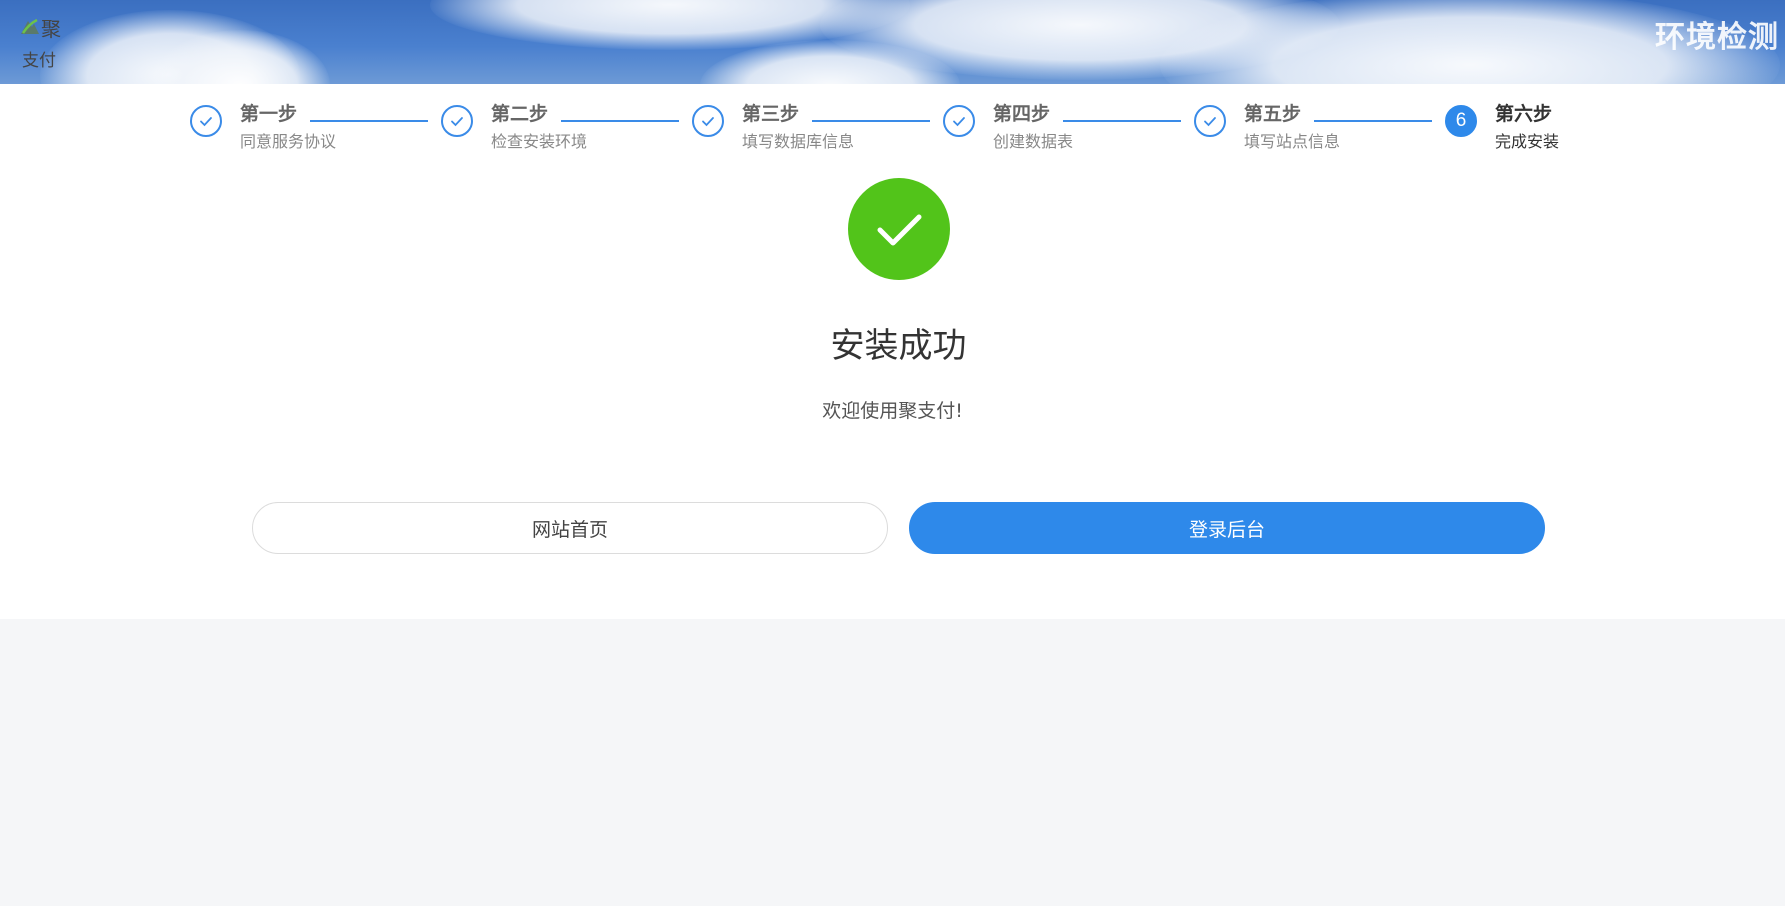 The image size is (1785, 906). What do you see at coordinates (51, 29) in the screenshot?
I see `logo-text: 聚` at bounding box center [51, 29].